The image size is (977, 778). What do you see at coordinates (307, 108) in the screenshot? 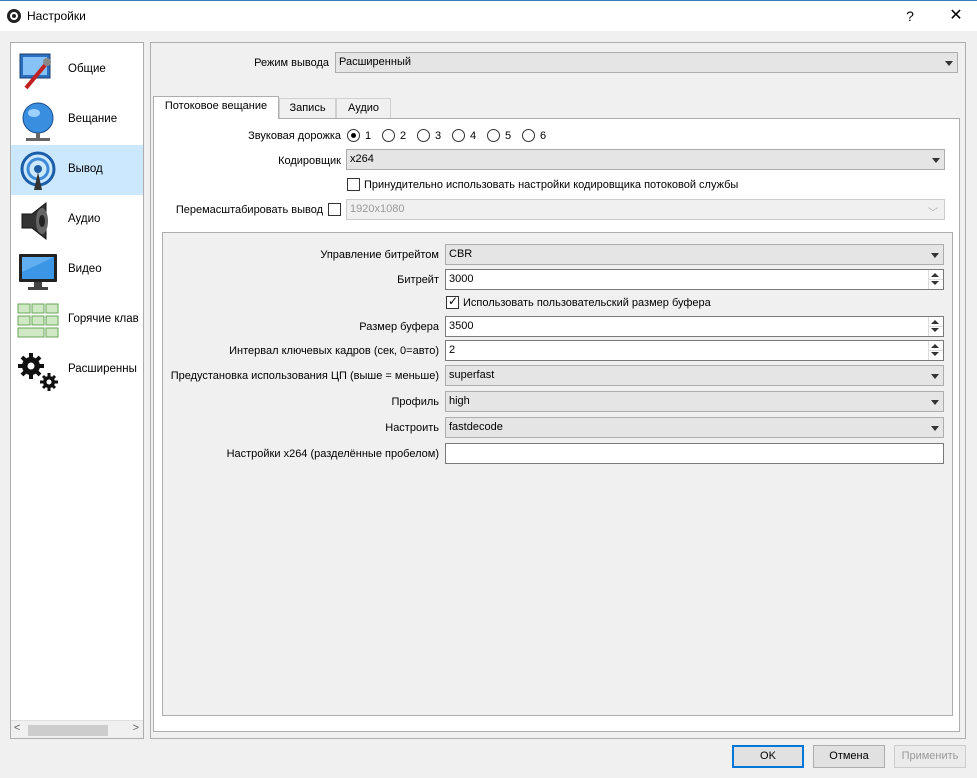
I see `tab-recording: Запись` at bounding box center [307, 108].